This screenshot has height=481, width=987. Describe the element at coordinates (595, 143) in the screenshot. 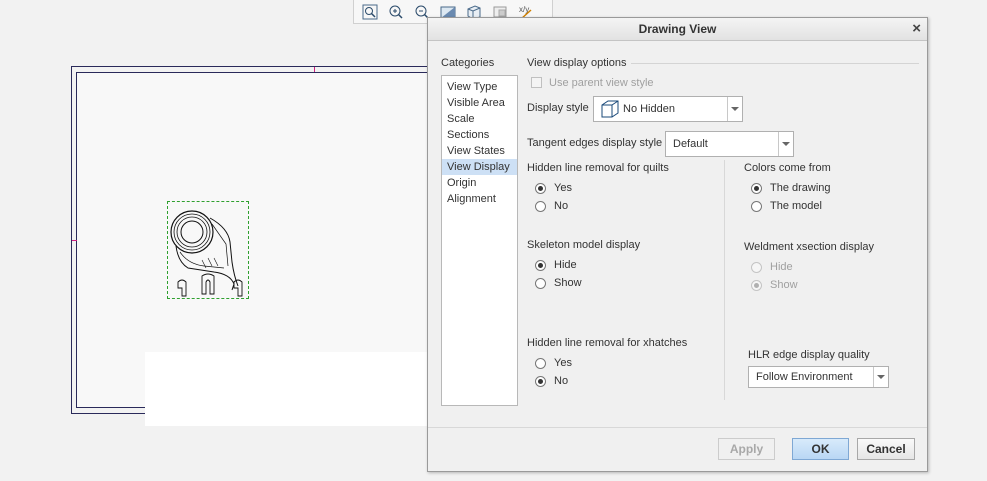

I see `tangent-edges-label: Tangent edges display style` at that location.